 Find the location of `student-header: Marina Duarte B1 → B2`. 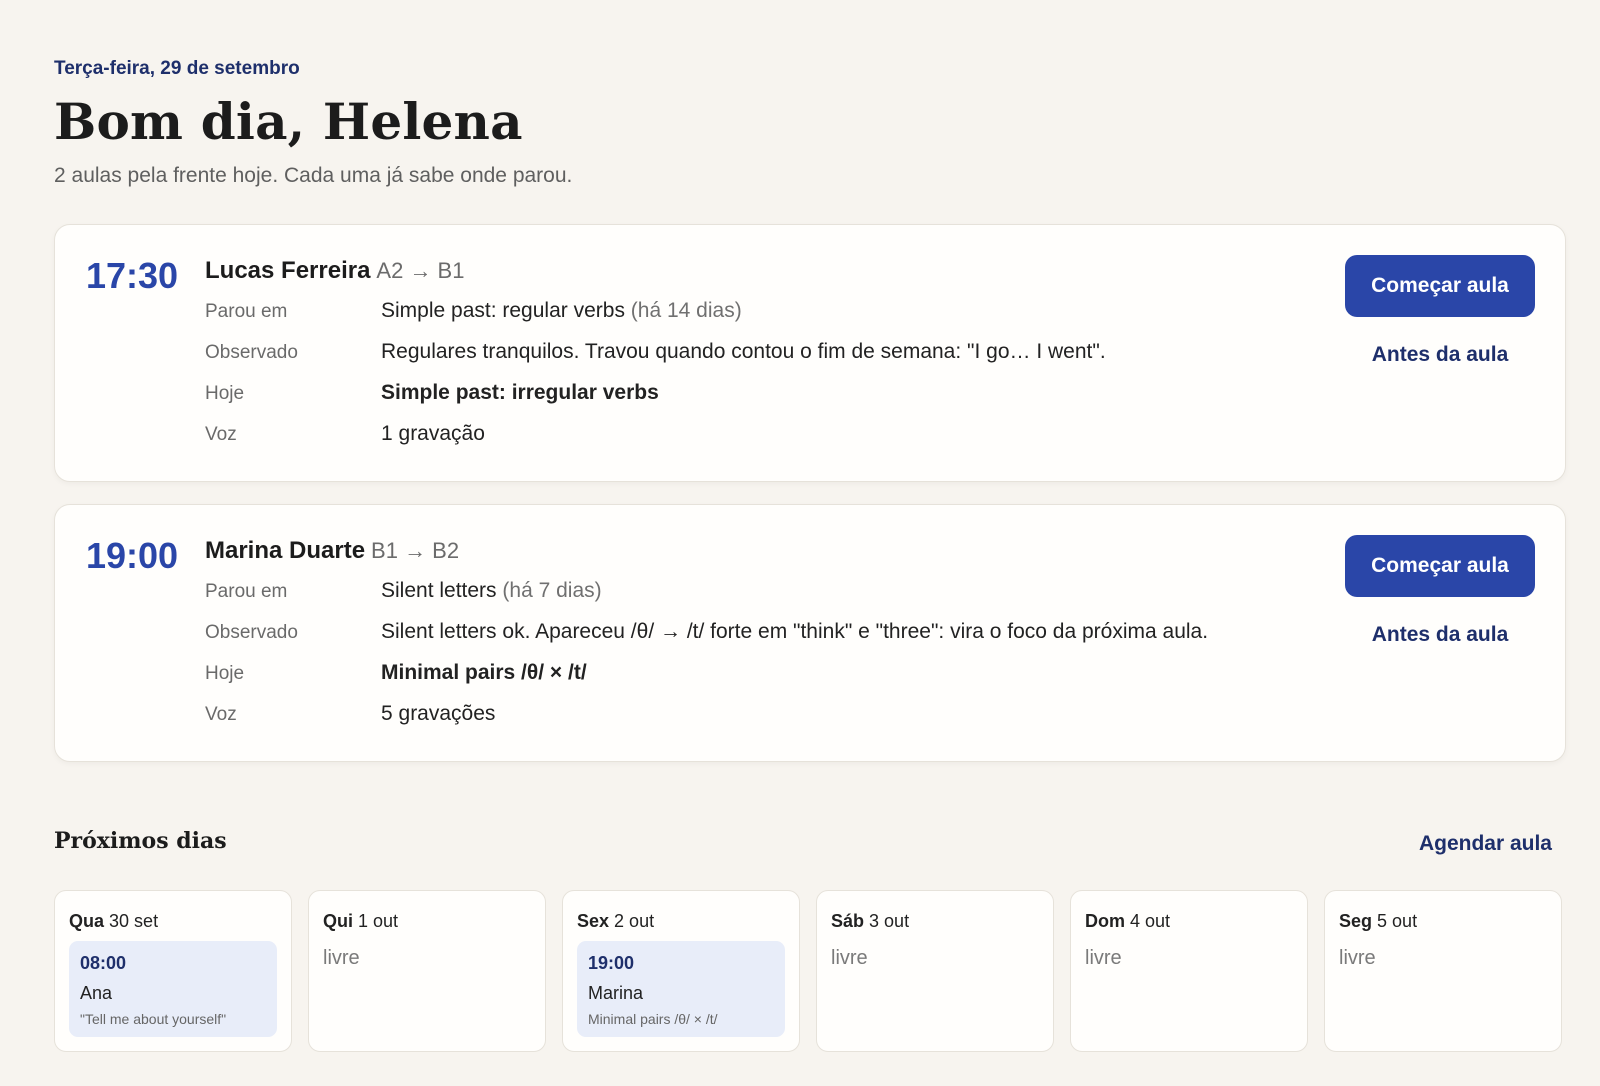

student-header: Marina Duarte B1 → B2 is located at coordinates (332, 551).